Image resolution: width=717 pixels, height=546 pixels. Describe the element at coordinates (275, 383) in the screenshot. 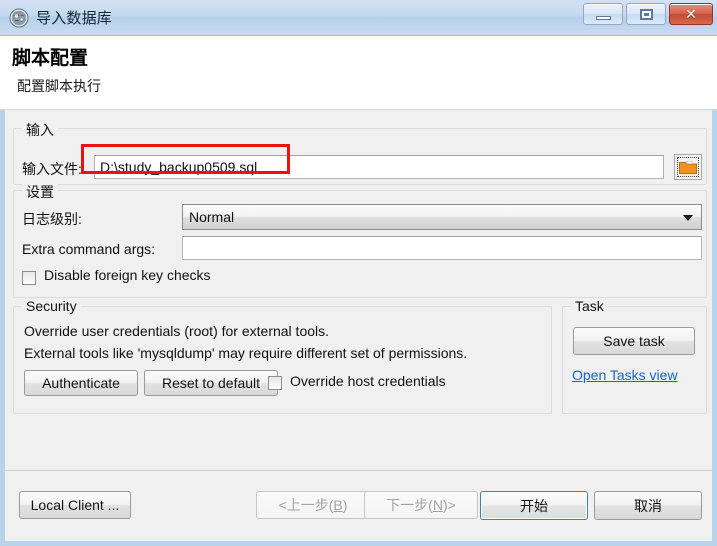

I see `override-host-credentials-checkbox` at that location.